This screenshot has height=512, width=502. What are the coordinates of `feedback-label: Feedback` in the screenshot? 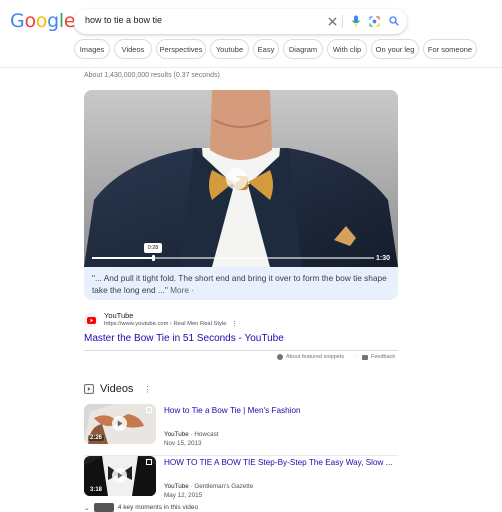 It's located at (383, 357).